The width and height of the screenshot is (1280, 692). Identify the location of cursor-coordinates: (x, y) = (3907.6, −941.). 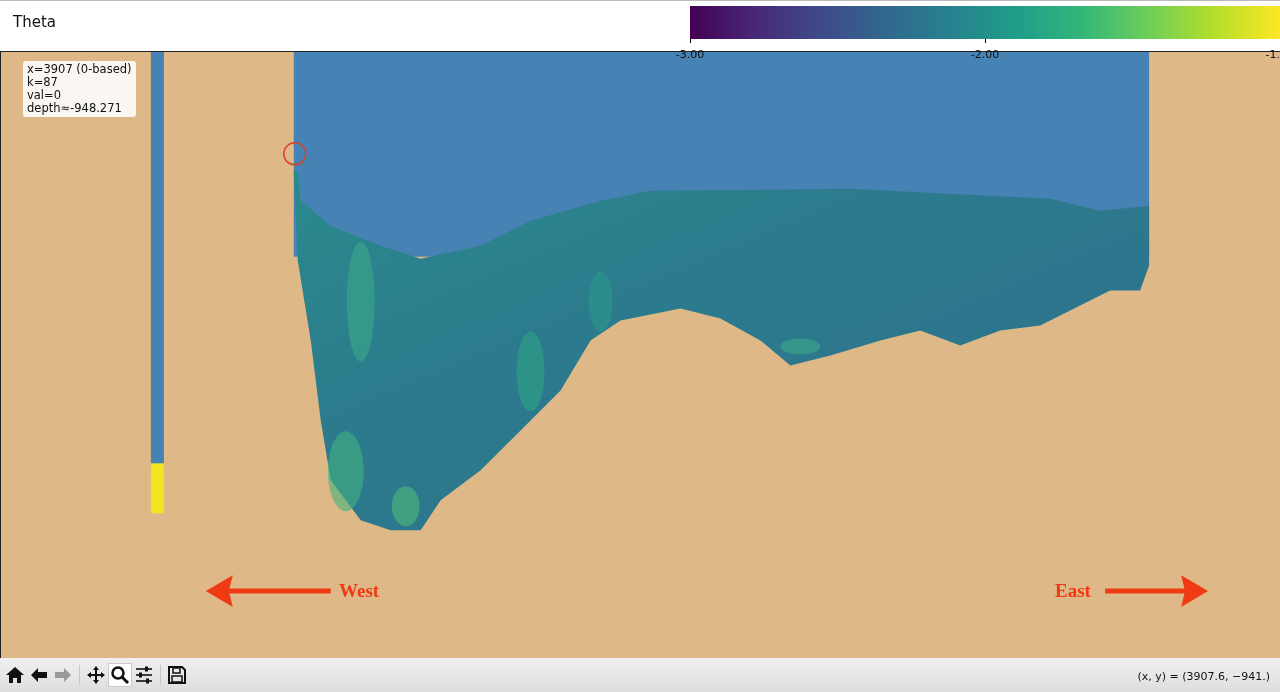
(1204, 675).